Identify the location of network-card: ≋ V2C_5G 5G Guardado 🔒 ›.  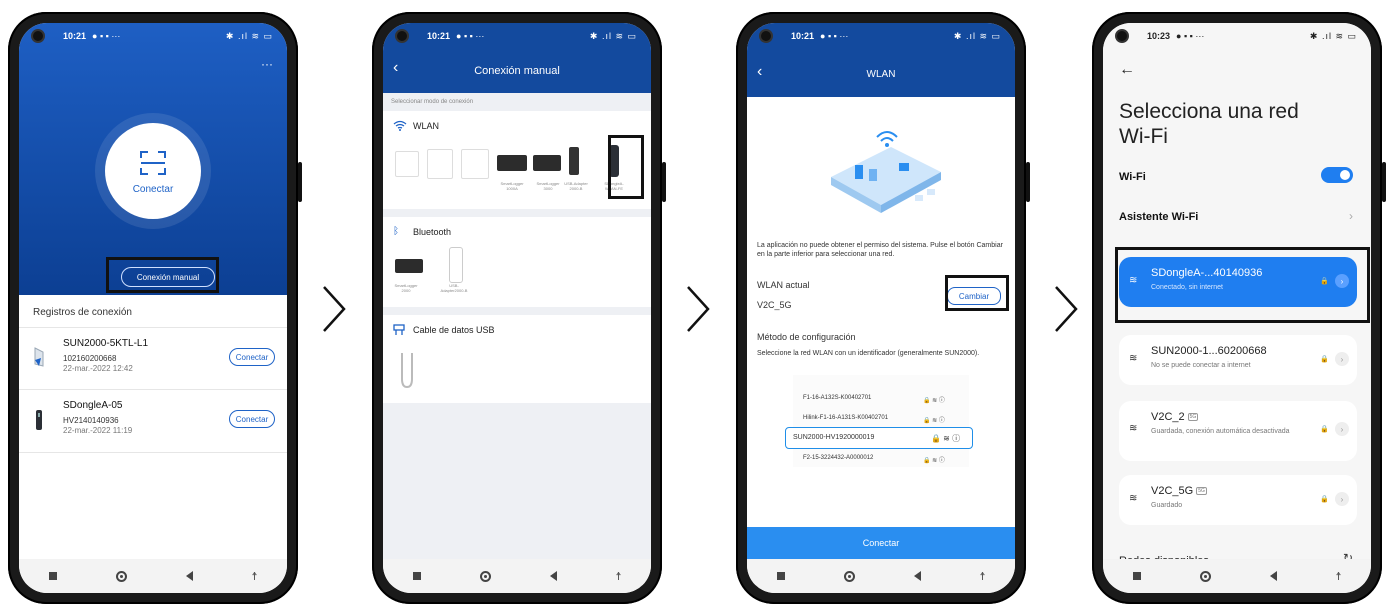
(1238, 500).